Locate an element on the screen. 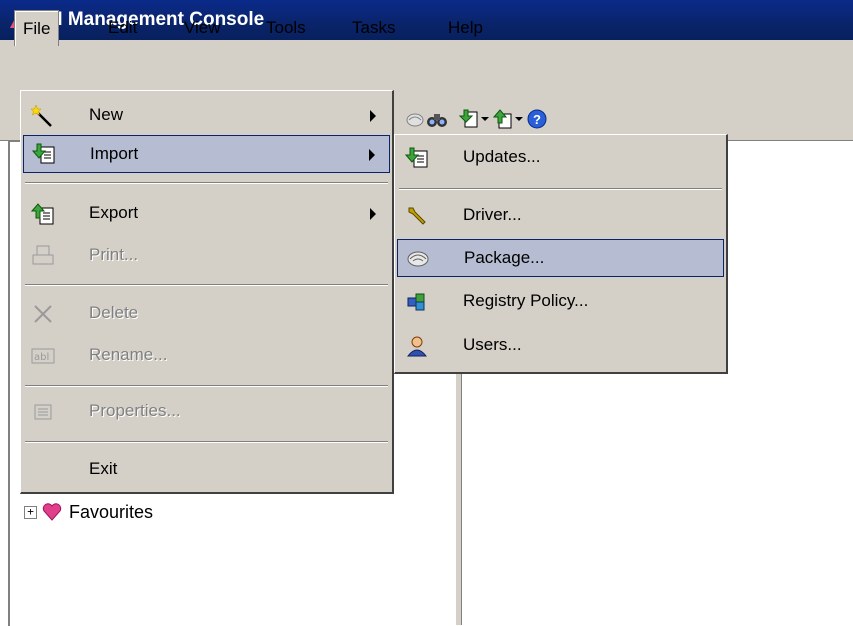  export-toolbar-icon is located at coordinates (503, 119).